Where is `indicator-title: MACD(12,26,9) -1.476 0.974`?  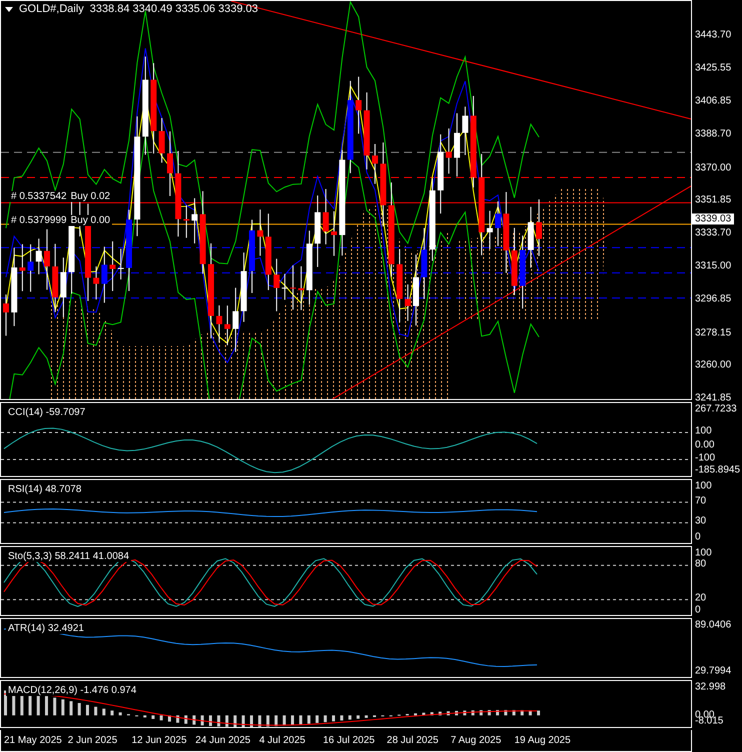 indicator-title: MACD(12,26,9) -1.476 0.974 is located at coordinates (72, 690).